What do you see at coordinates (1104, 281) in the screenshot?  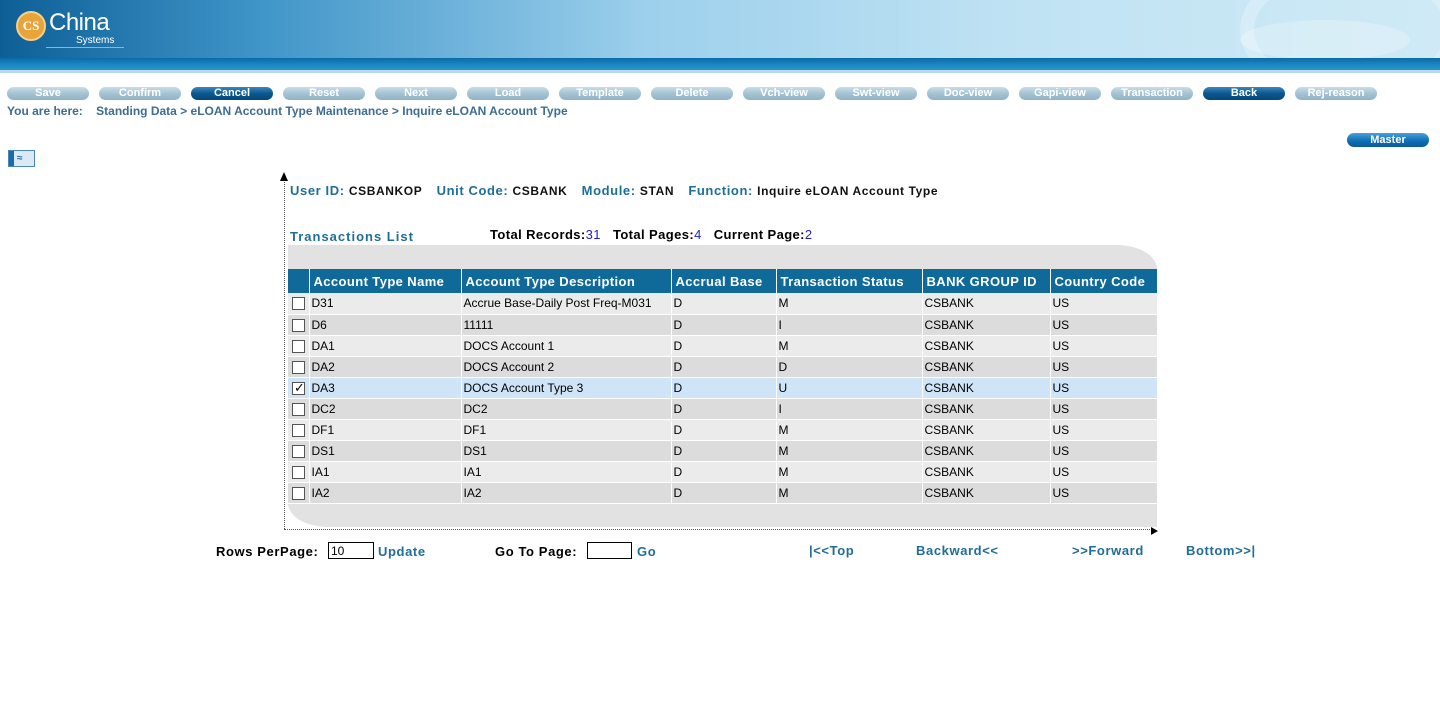 I see `column-header: Country Code` at bounding box center [1104, 281].